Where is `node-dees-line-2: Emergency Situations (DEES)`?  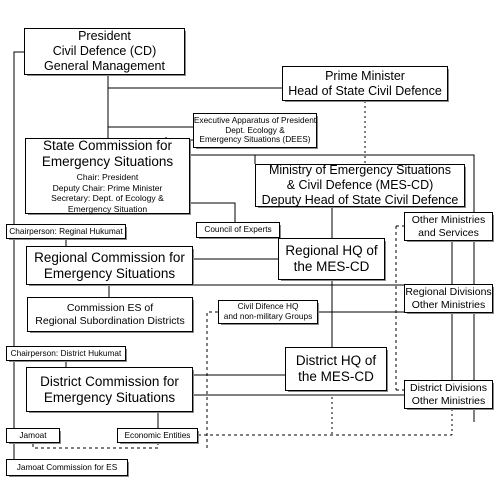
node-dees-line-2: Emergency Situations (DEES) is located at coordinates (255, 139).